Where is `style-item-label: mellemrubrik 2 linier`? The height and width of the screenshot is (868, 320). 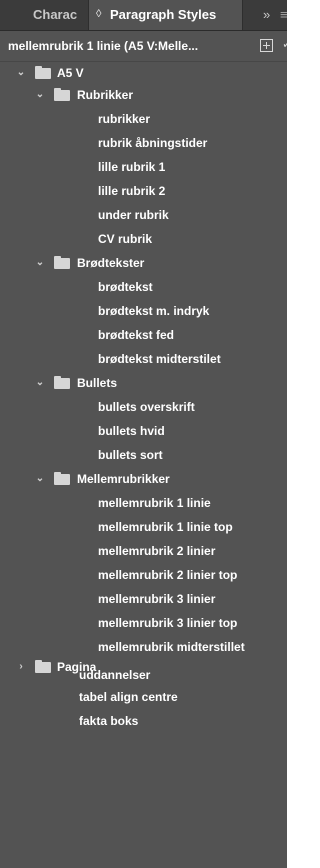
style-item-label: mellemrubrik 2 linier is located at coordinates (157, 551).